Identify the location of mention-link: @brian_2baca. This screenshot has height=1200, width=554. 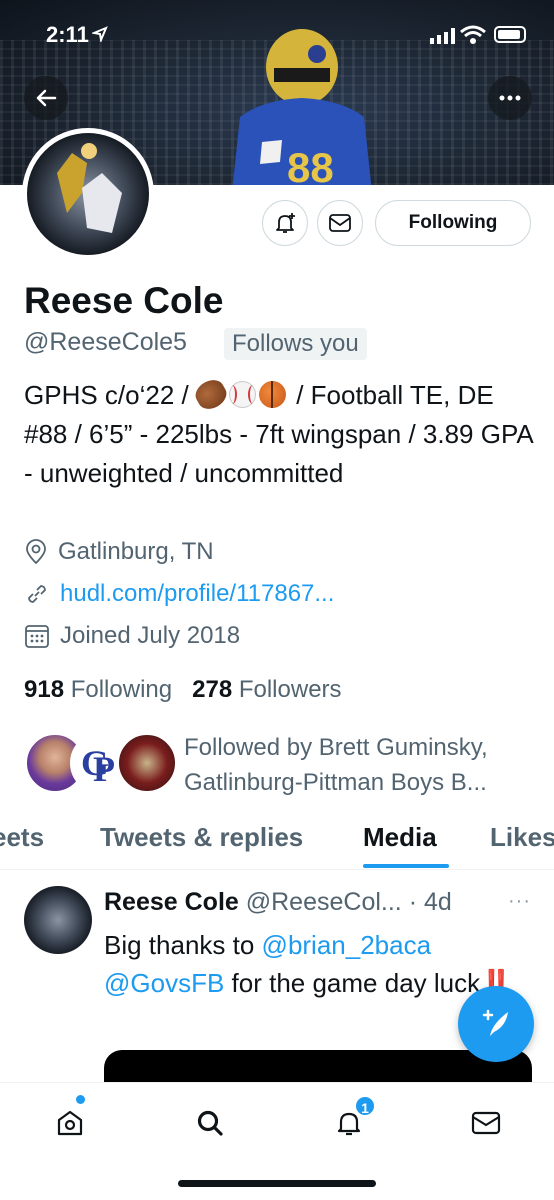
(347, 945).